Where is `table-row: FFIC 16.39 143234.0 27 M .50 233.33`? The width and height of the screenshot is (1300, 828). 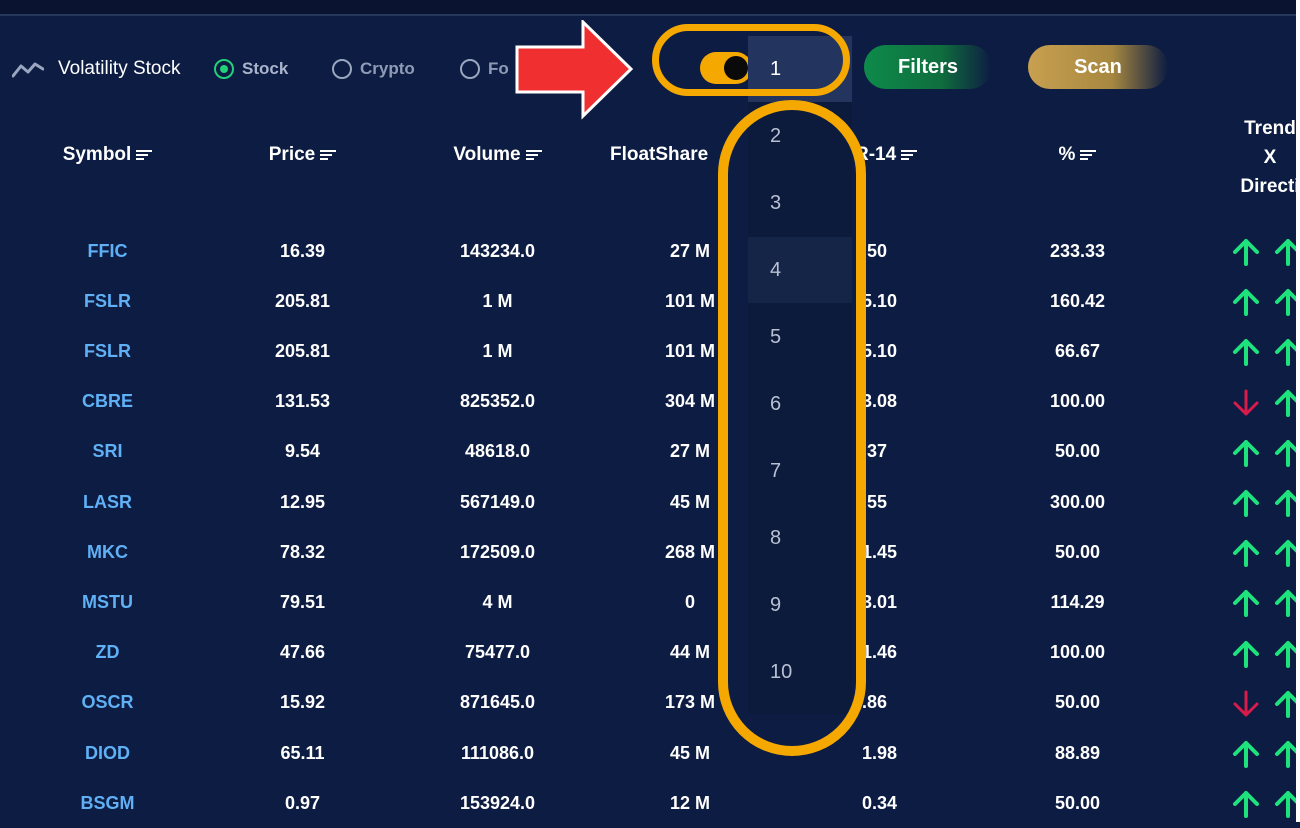
table-row: FFIC 16.39 143234.0 27 M .50 233.33 is located at coordinates (650, 251).